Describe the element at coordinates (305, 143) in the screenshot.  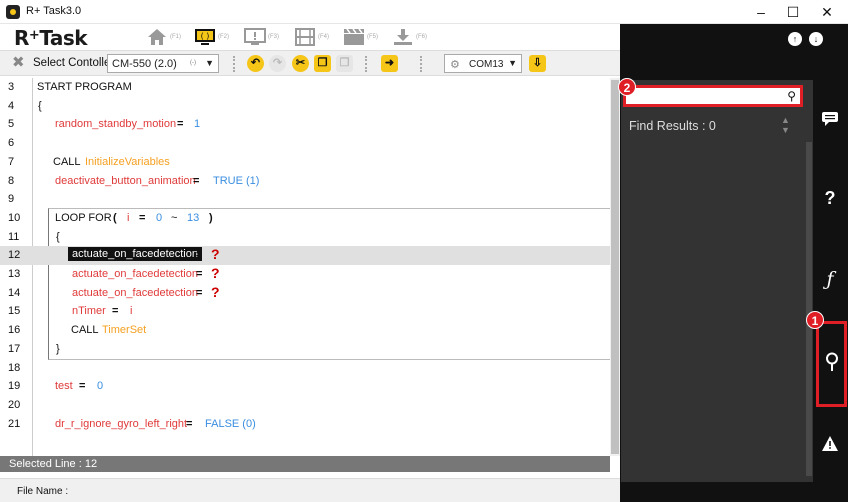
I see `code-line: 6` at that location.